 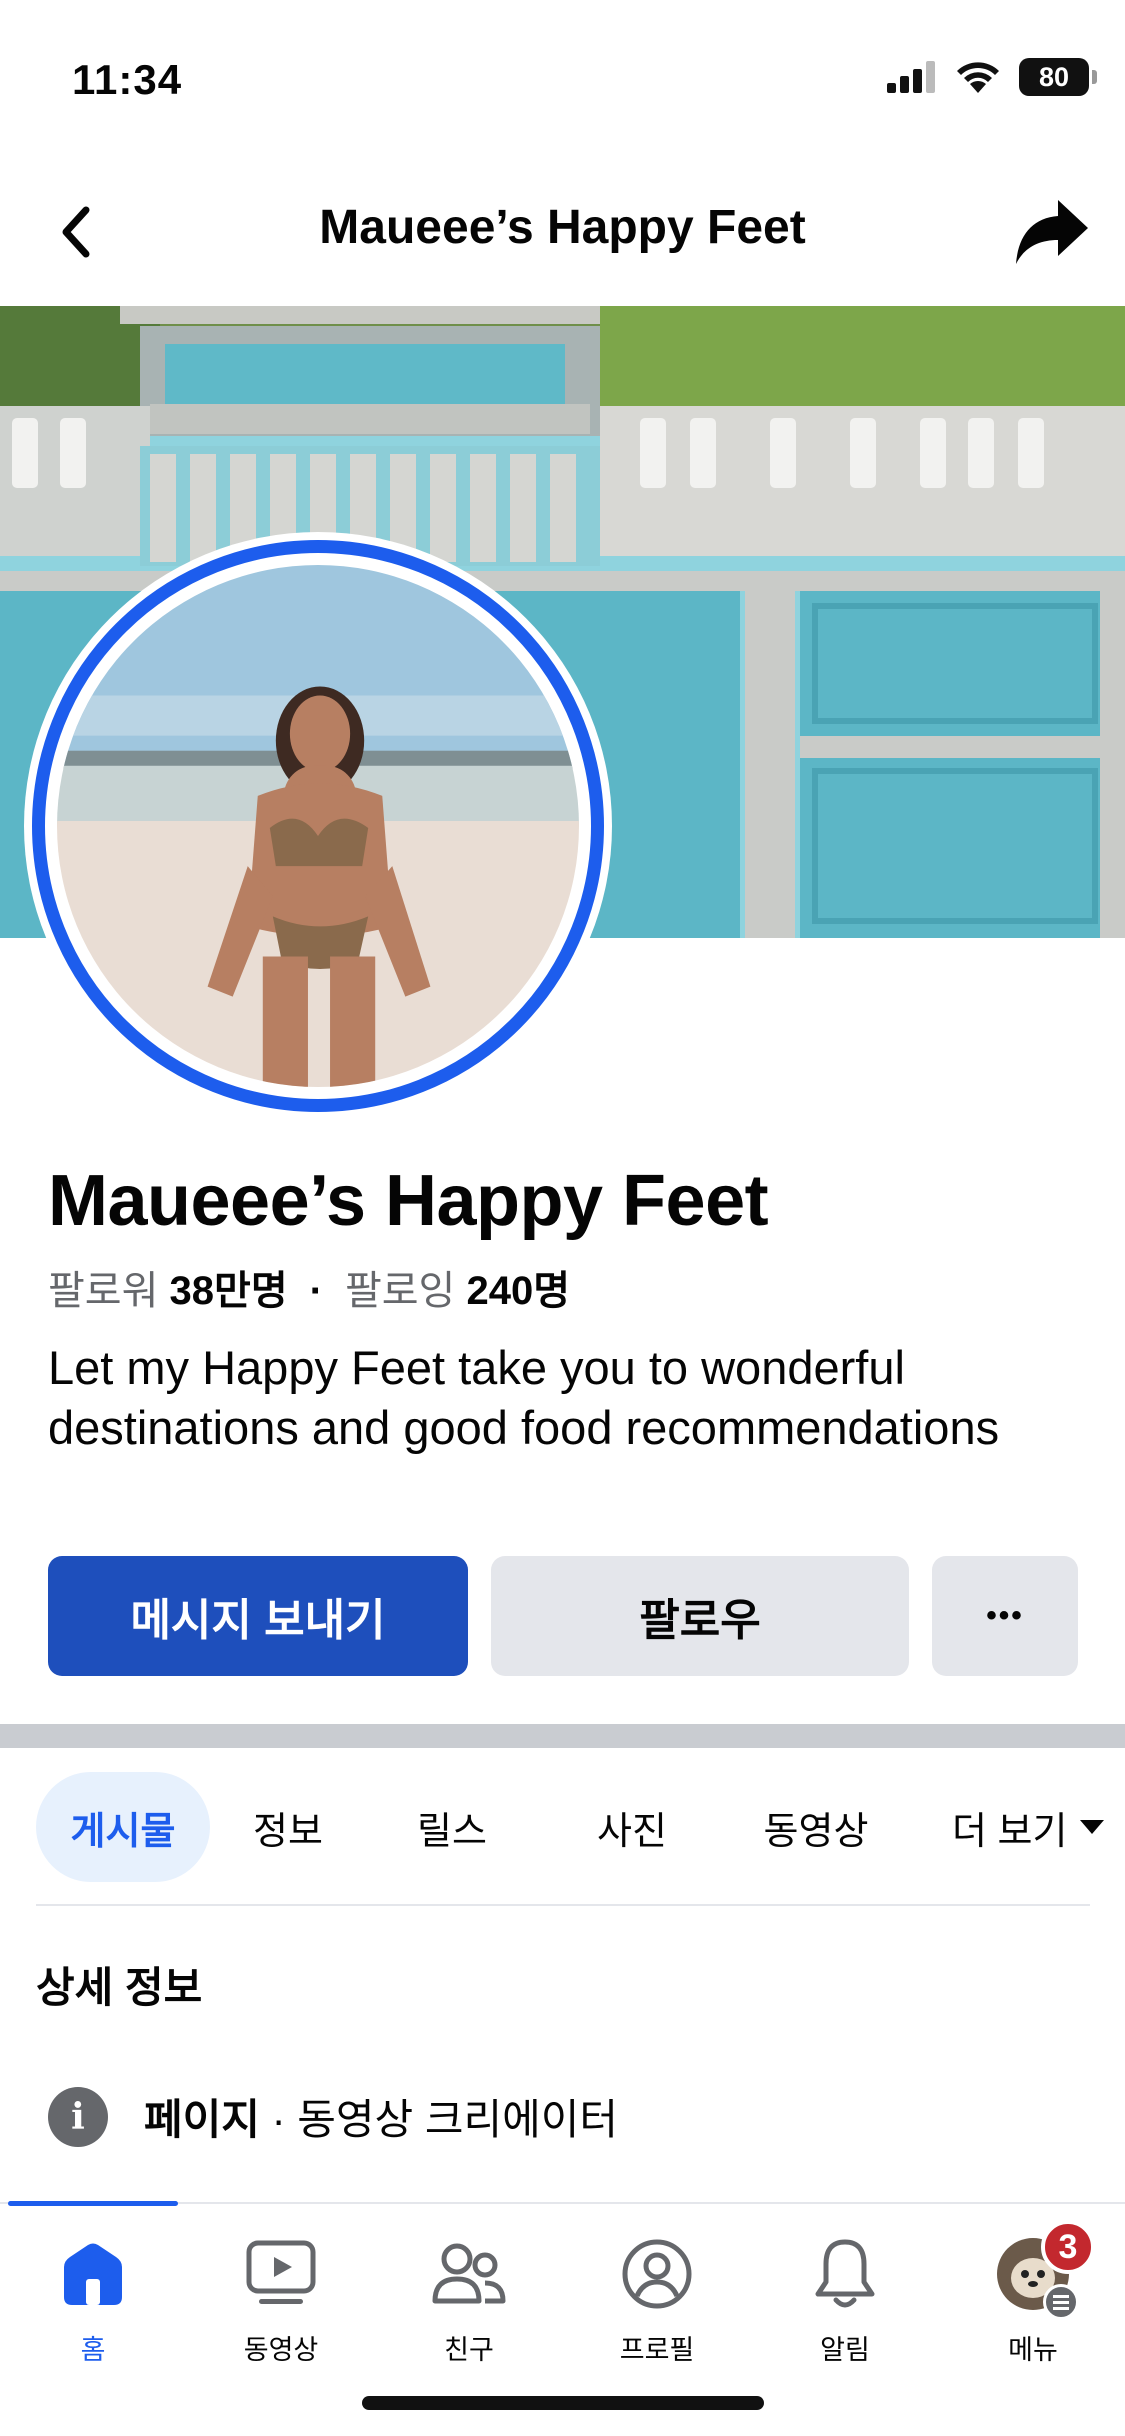 I want to click on more-options-icon: •••, so click(x=1005, y=1615).